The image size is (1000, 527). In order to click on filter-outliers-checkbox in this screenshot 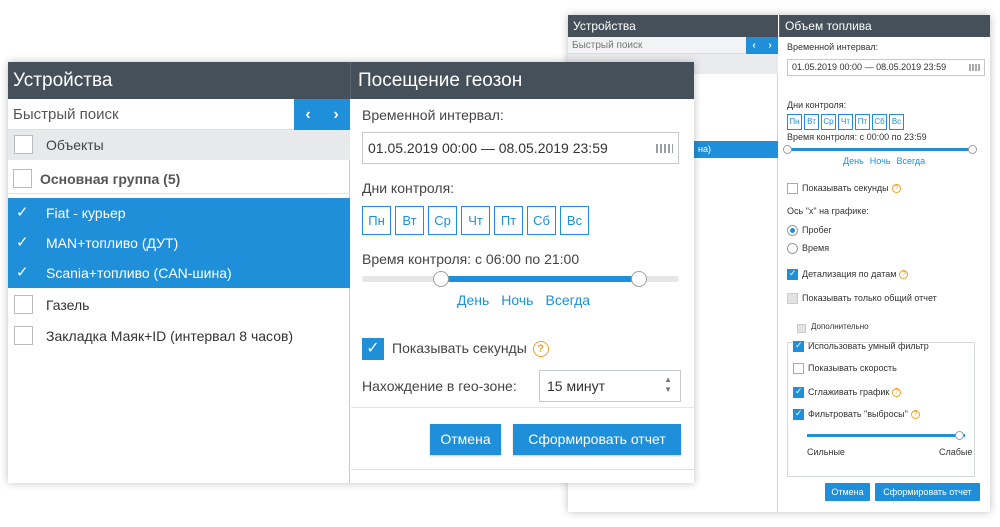, I will do `click(798, 414)`.